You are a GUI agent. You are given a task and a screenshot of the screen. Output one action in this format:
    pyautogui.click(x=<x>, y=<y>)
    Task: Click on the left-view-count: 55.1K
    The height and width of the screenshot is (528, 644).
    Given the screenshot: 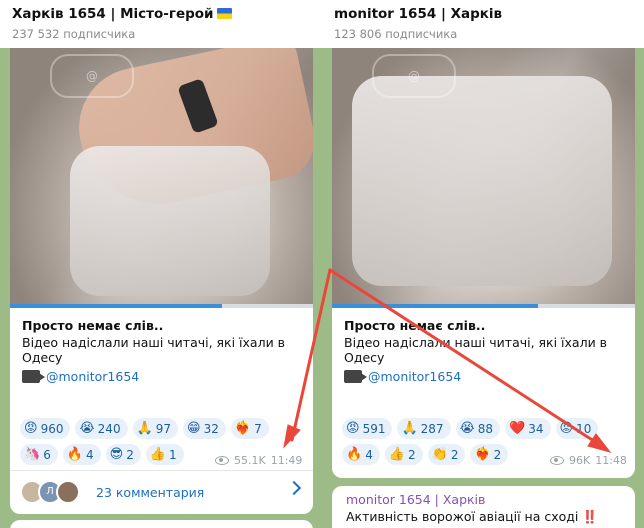 What is the action you would take?
    pyautogui.click(x=250, y=460)
    